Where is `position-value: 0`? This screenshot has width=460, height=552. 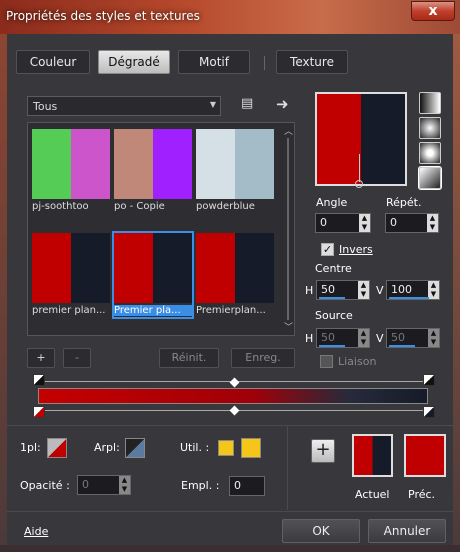 position-value: 0 is located at coordinates (237, 485).